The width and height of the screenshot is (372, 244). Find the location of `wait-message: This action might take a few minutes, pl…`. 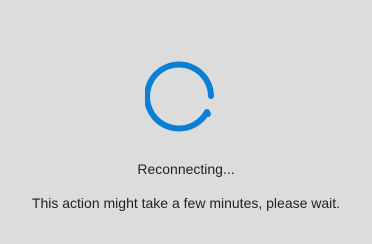

wait-message: This action might take a few minutes, pl… is located at coordinates (186, 203).